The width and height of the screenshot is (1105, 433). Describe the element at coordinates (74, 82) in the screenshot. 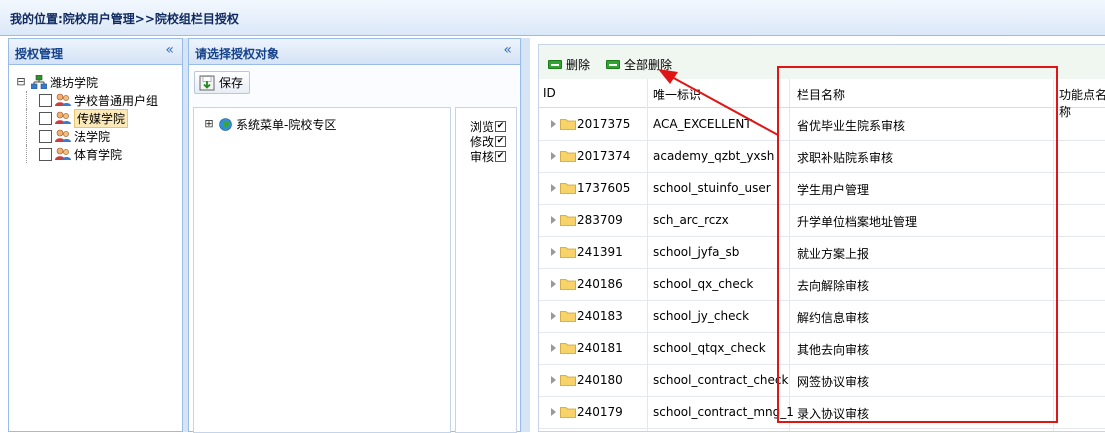

I see `tree-root-label: 潍坊学院` at that location.